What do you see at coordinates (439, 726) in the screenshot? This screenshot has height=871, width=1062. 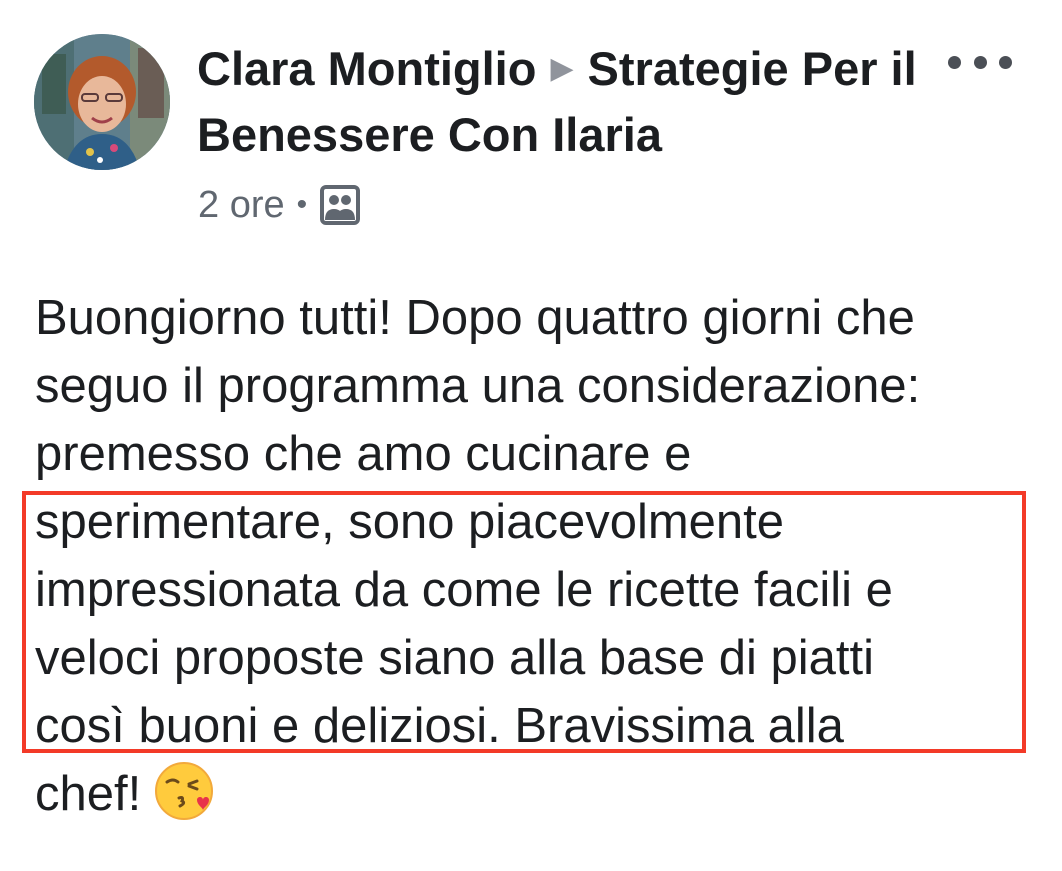 I see `post-text-line: così buoni e deliziosi. Bravissima alla` at bounding box center [439, 726].